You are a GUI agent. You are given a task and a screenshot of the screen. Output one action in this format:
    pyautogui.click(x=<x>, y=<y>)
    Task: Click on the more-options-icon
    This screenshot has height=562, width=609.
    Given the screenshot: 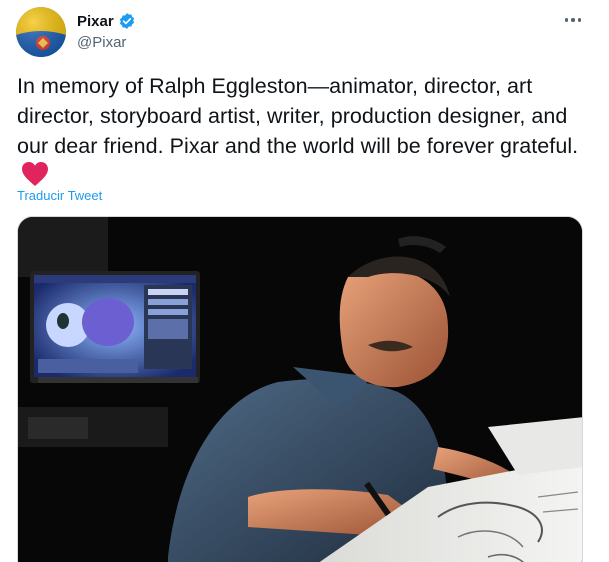 What is the action you would take?
    pyautogui.click(x=573, y=20)
    